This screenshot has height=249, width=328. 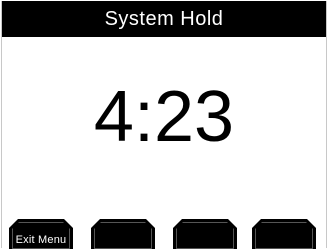 I want to click on softkey-exit-menu: Exit Menu, so click(x=41, y=234).